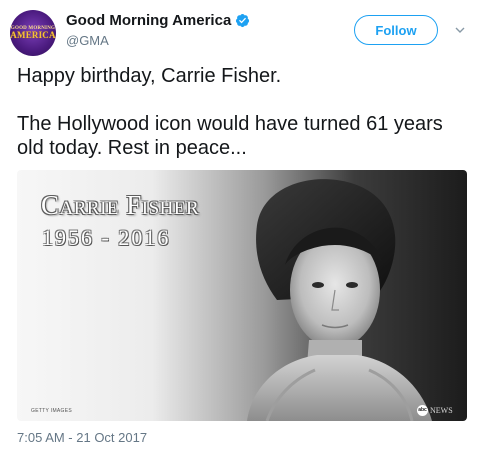 This screenshot has height=453, width=487. Describe the element at coordinates (120, 205) in the screenshot. I see `media-title-name: Carrie Fisher` at that location.